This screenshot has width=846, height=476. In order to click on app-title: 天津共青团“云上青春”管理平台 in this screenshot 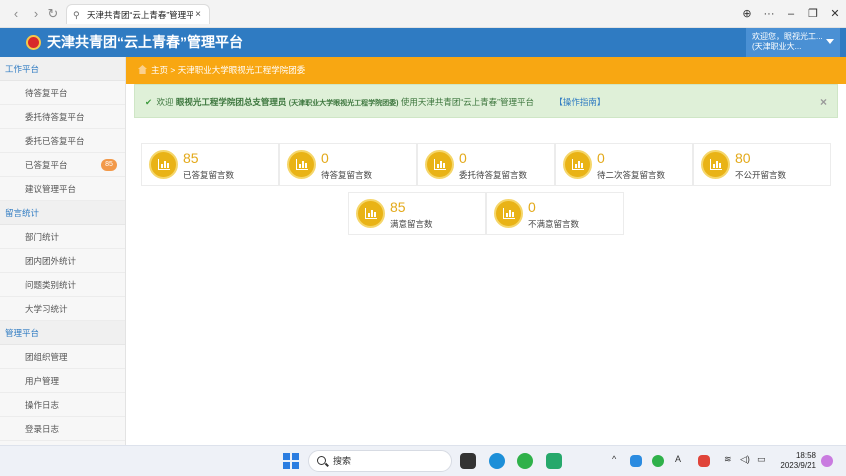, I will do `click(145, 42)`.